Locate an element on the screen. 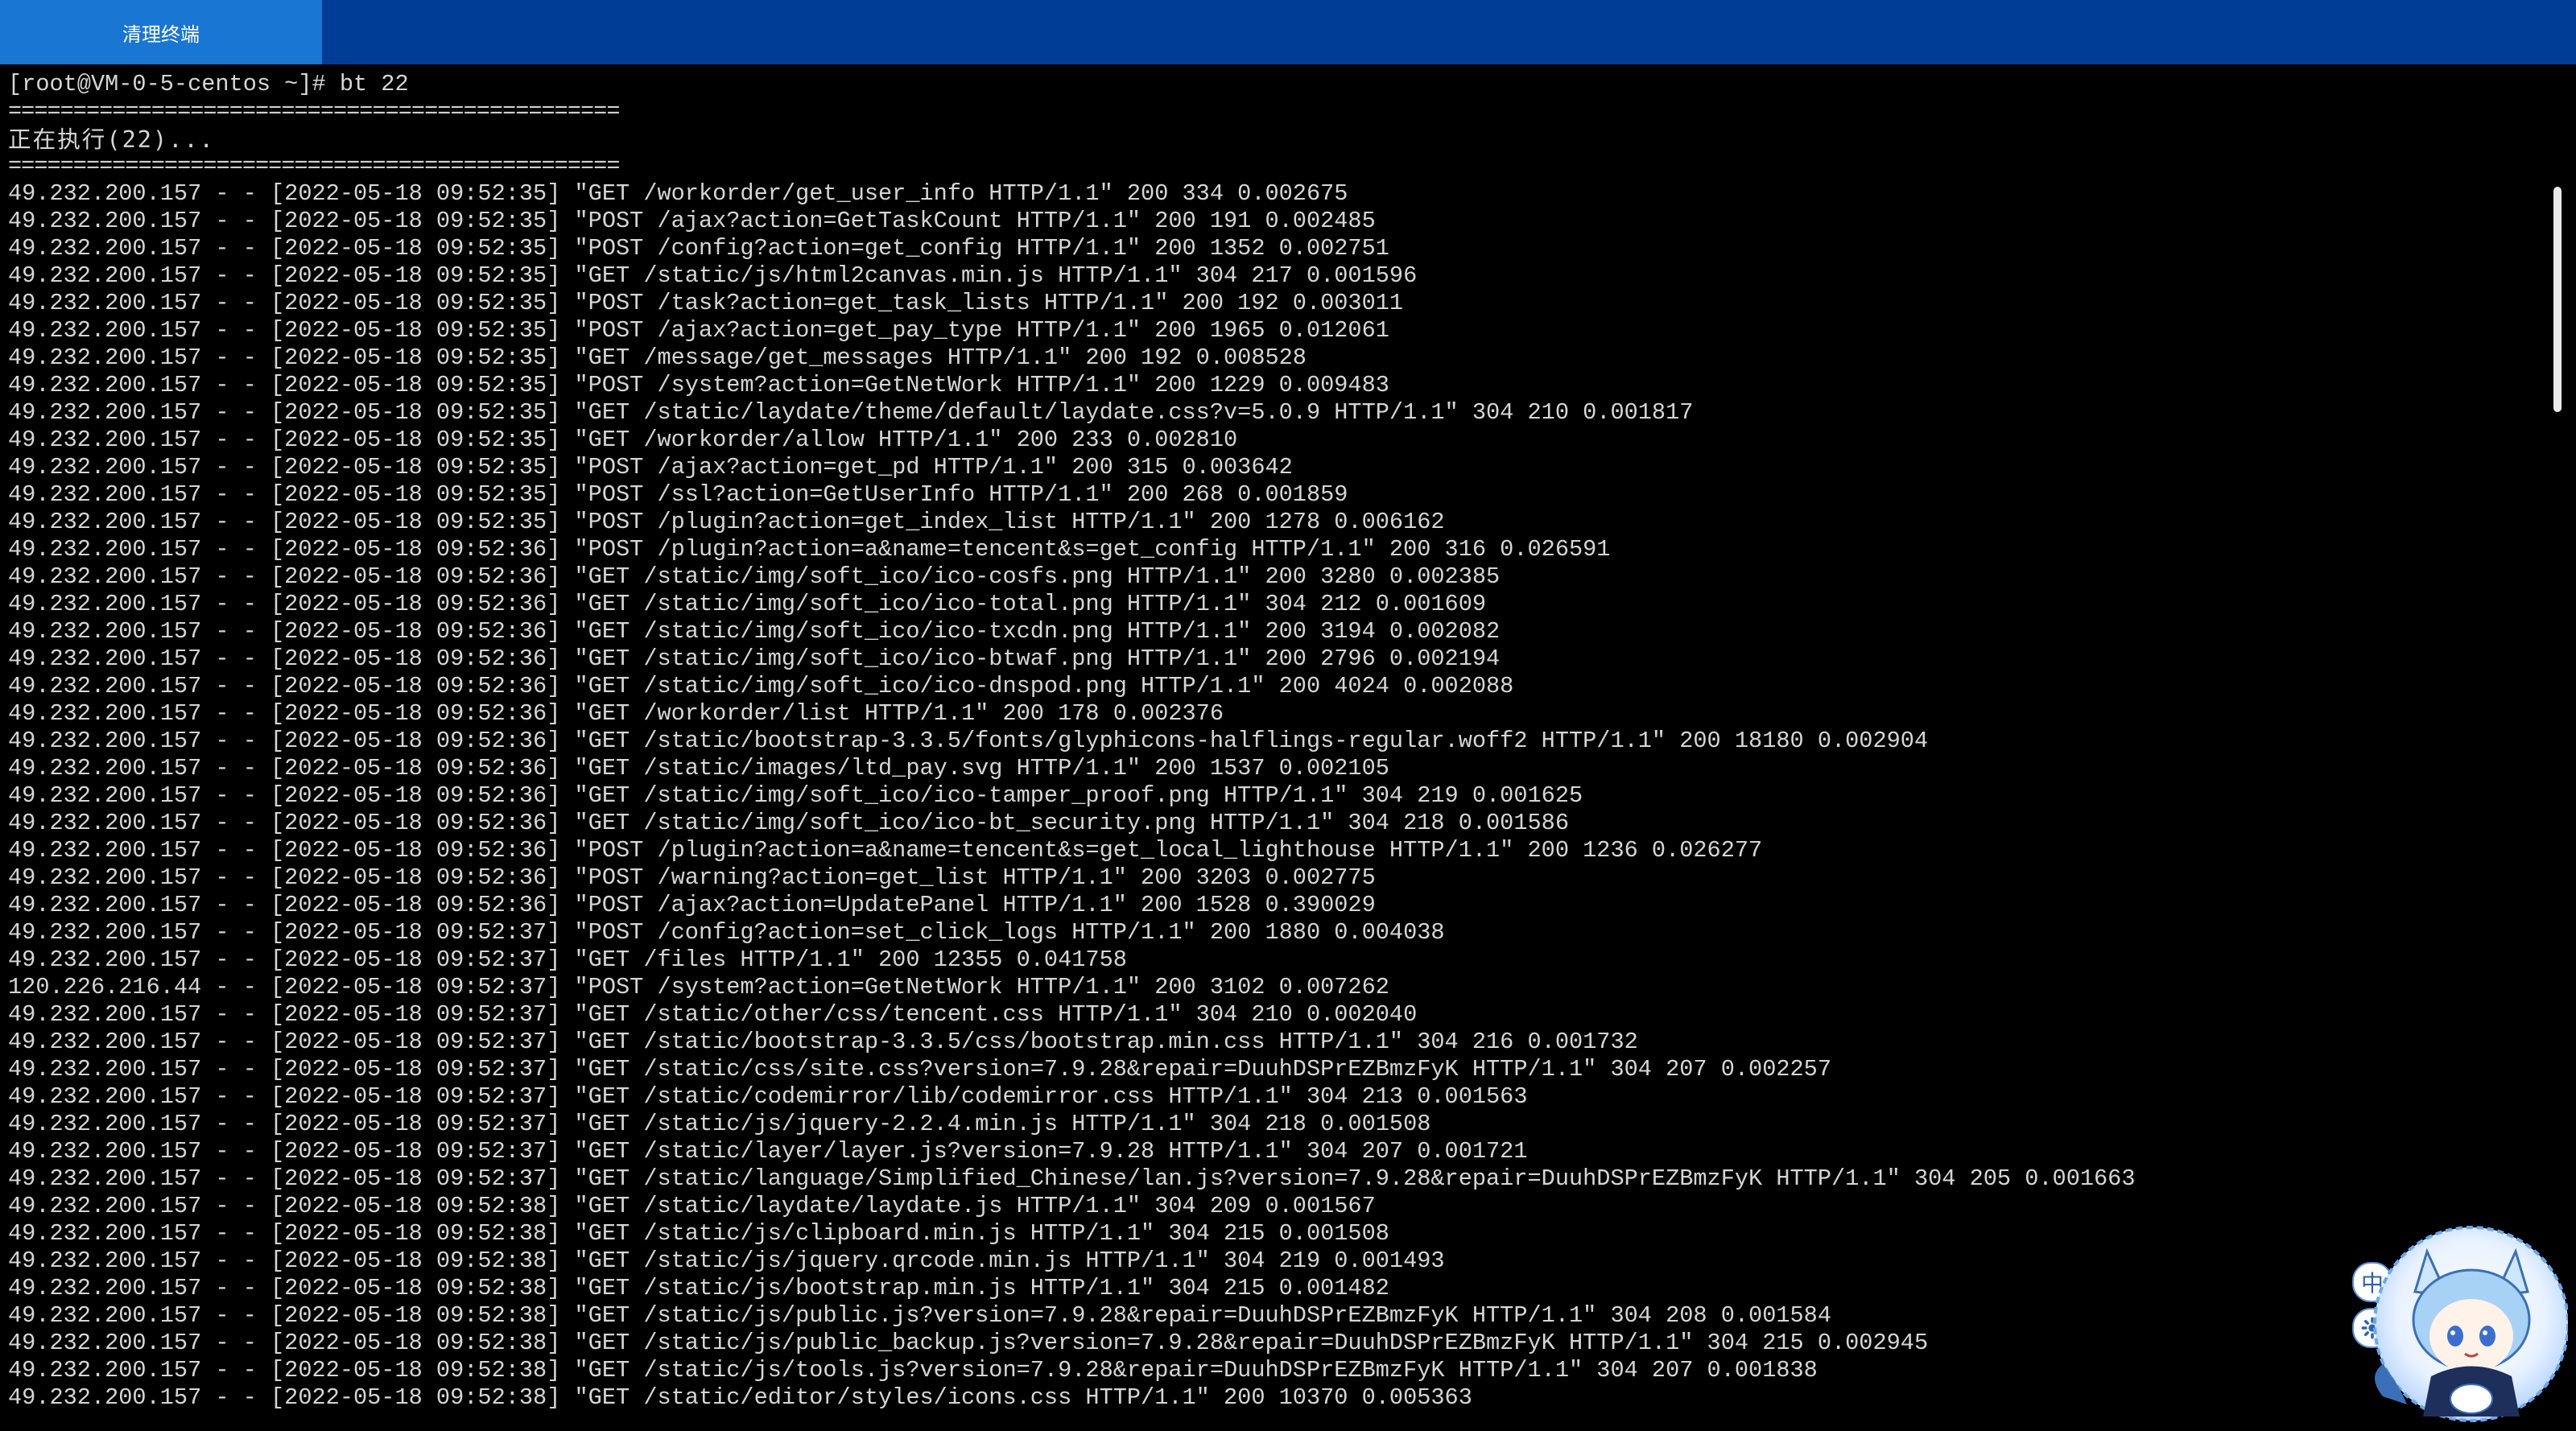  top-tab-bar: 清理终端 is located at coordinates (1288, 32).